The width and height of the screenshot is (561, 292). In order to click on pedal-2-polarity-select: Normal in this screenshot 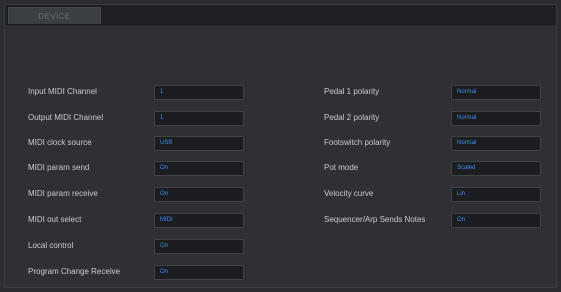, I will do `click(496, 118)`.